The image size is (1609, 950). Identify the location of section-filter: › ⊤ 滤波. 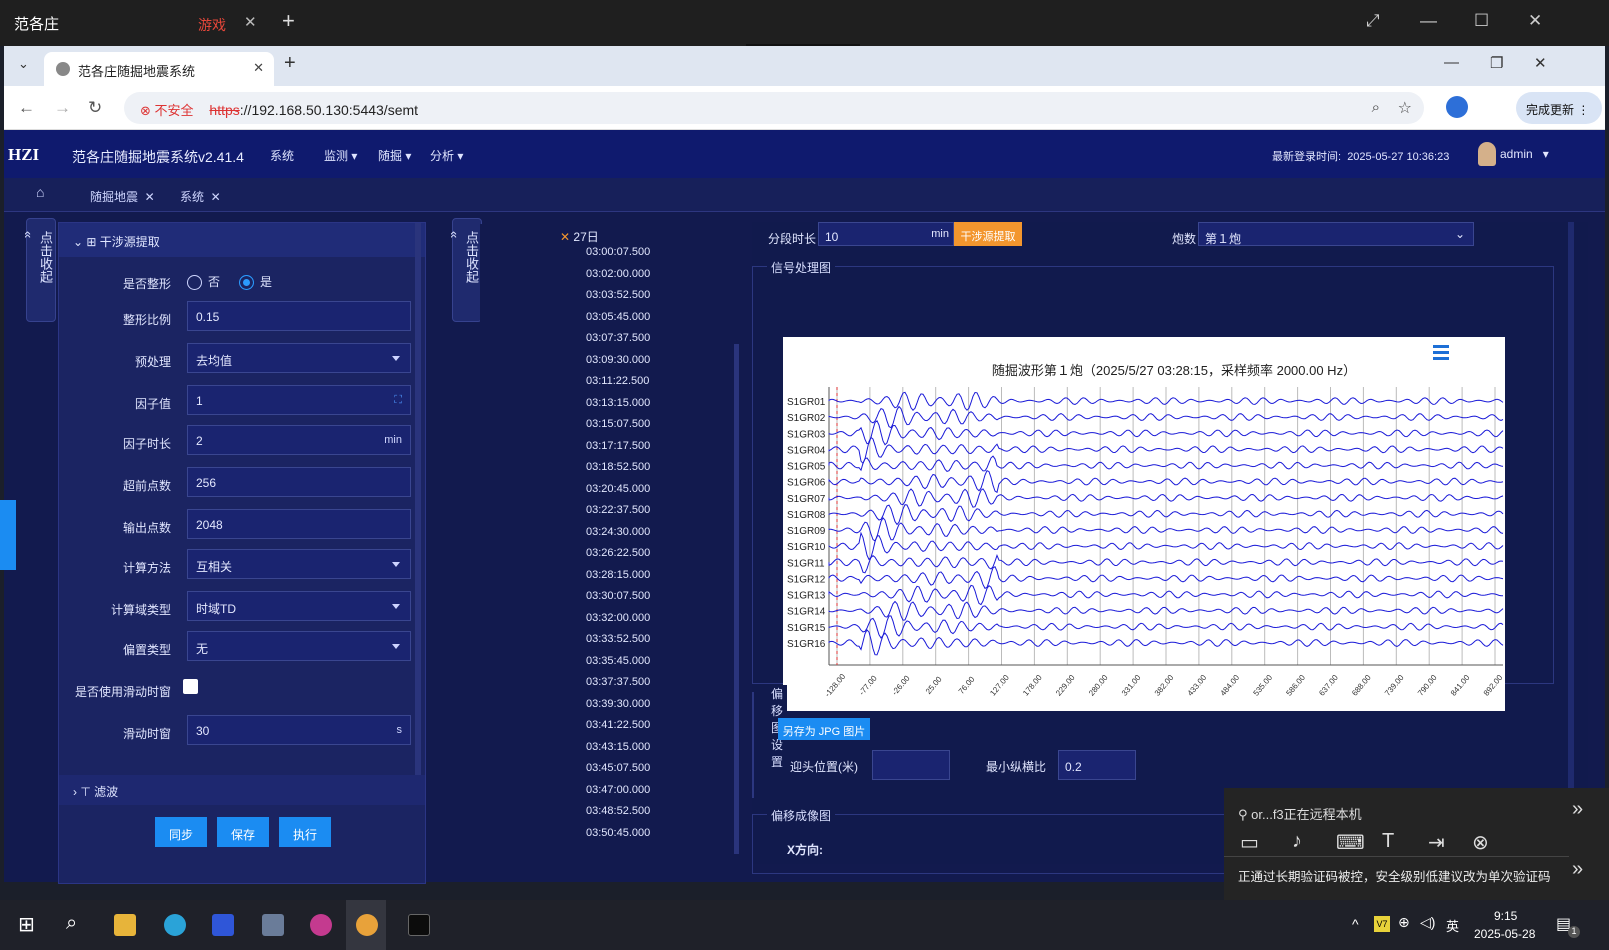
(242, 790).